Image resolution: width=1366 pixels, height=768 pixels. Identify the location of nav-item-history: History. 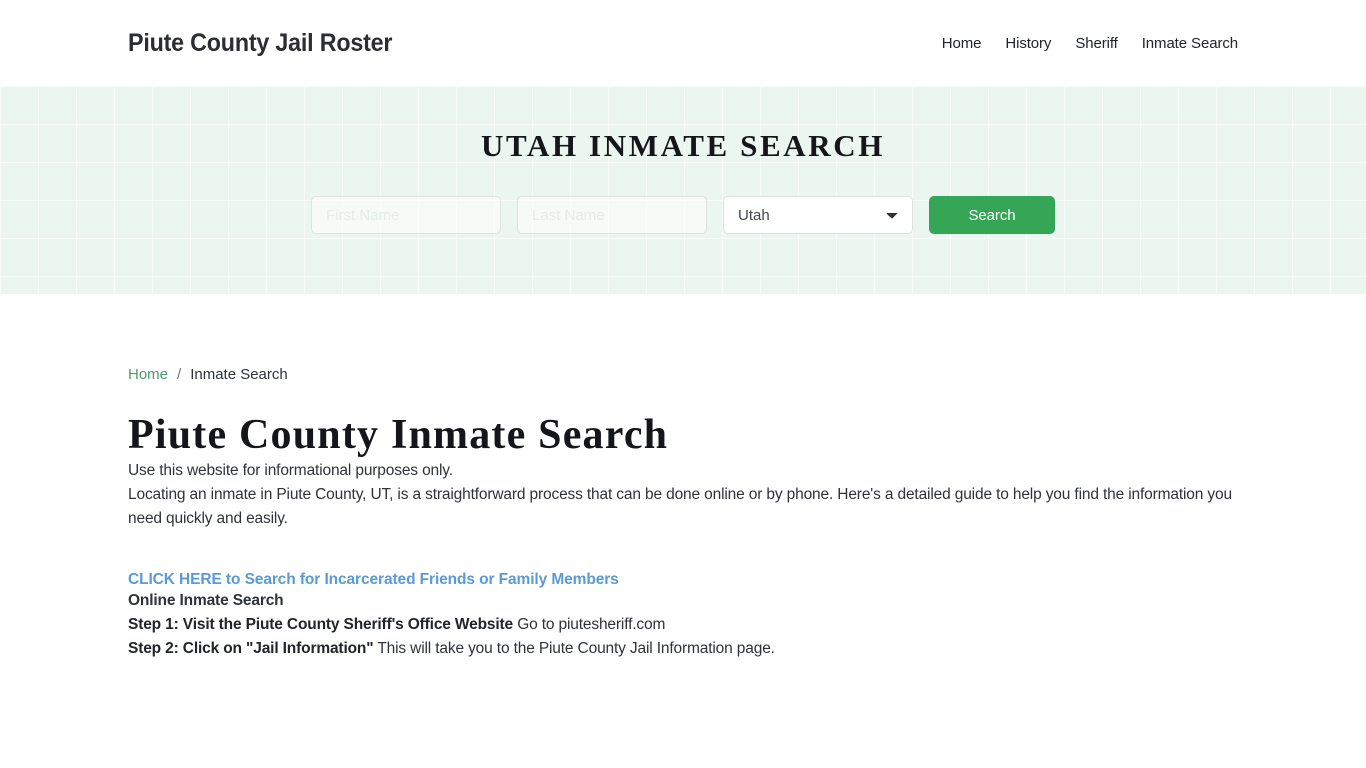
(1028, 43).